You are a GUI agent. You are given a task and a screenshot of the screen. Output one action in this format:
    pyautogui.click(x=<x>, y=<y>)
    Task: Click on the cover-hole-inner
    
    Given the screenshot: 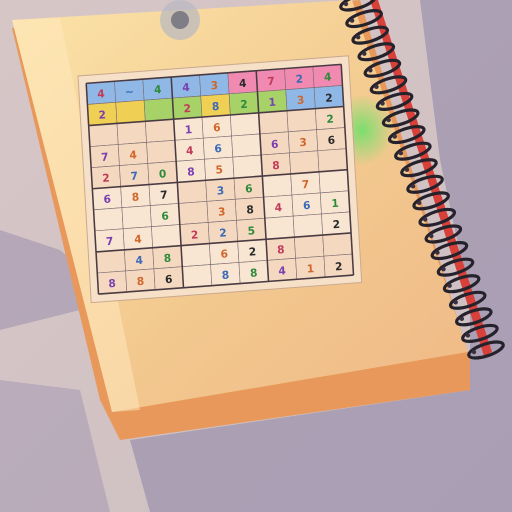 What is the action you would take?
    pyautogui.click(x=180, y=20)
    